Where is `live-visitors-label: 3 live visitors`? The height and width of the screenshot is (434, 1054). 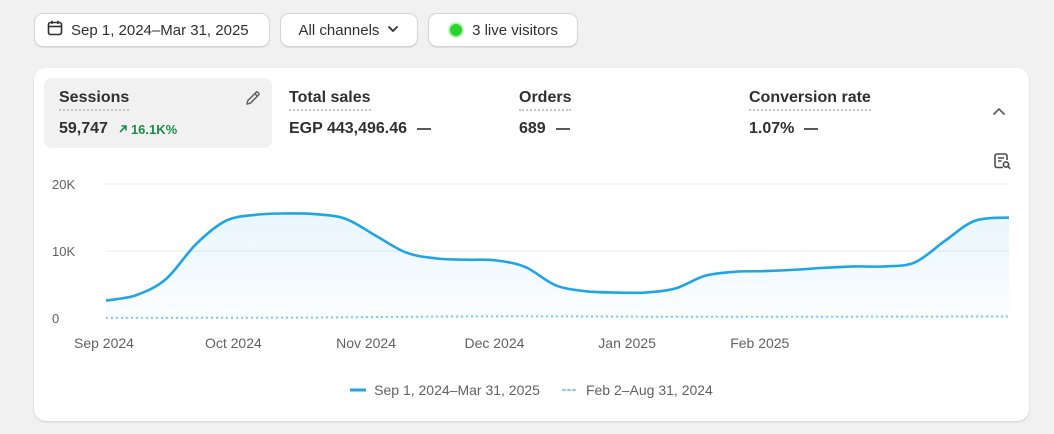 live-visitors-label: 3 live visitors is located at coordinates (515, 30).